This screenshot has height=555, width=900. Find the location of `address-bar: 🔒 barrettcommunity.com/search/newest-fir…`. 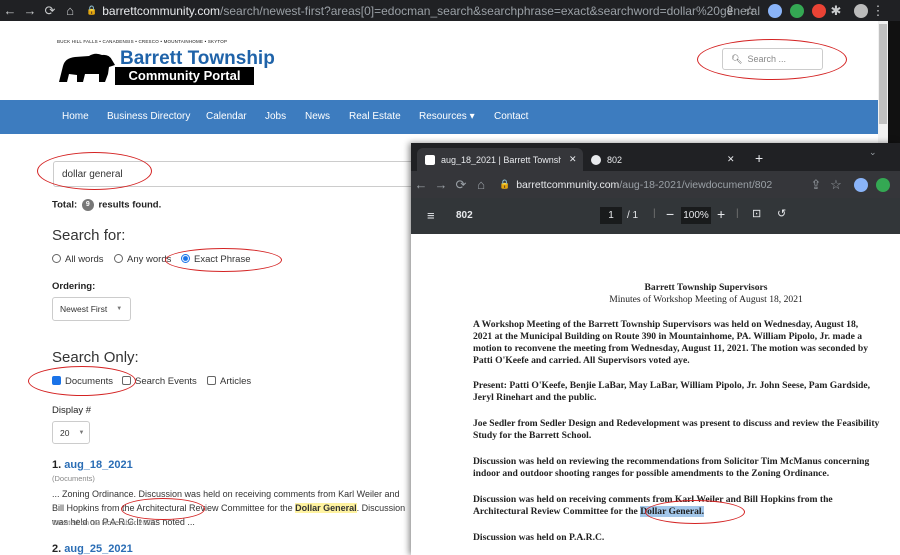

address-bar: 🔒 barrettcommunity.com/search/newest-fir… is located at coordinates (423, 10).